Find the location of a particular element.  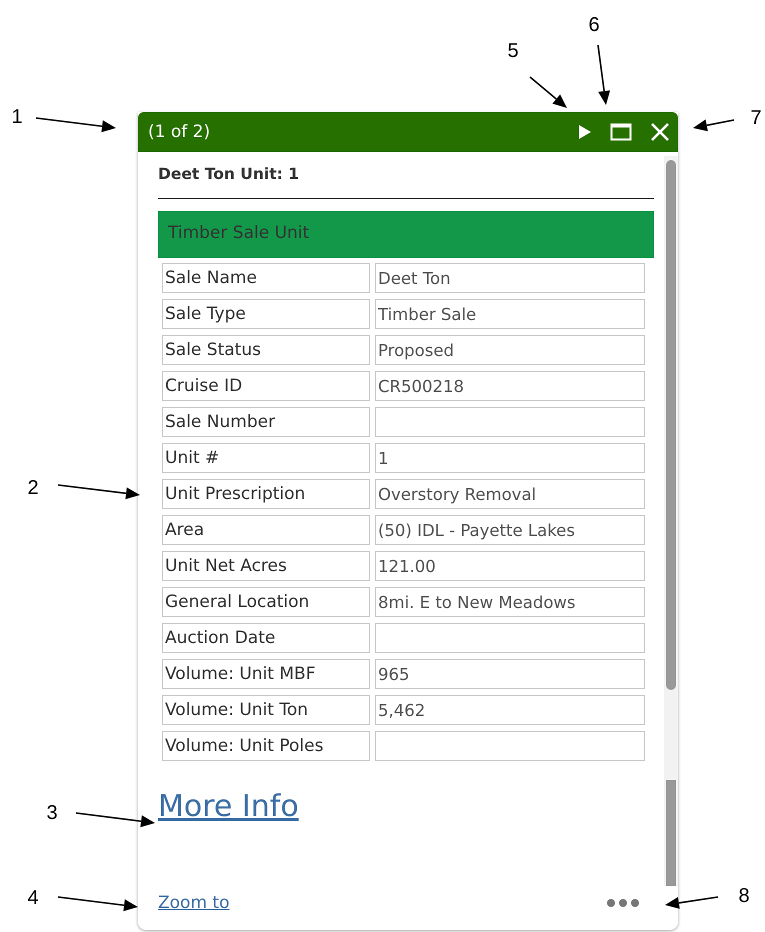

feature-title: Deet Ton Unit: 1 is located at coordinates (229, 174).